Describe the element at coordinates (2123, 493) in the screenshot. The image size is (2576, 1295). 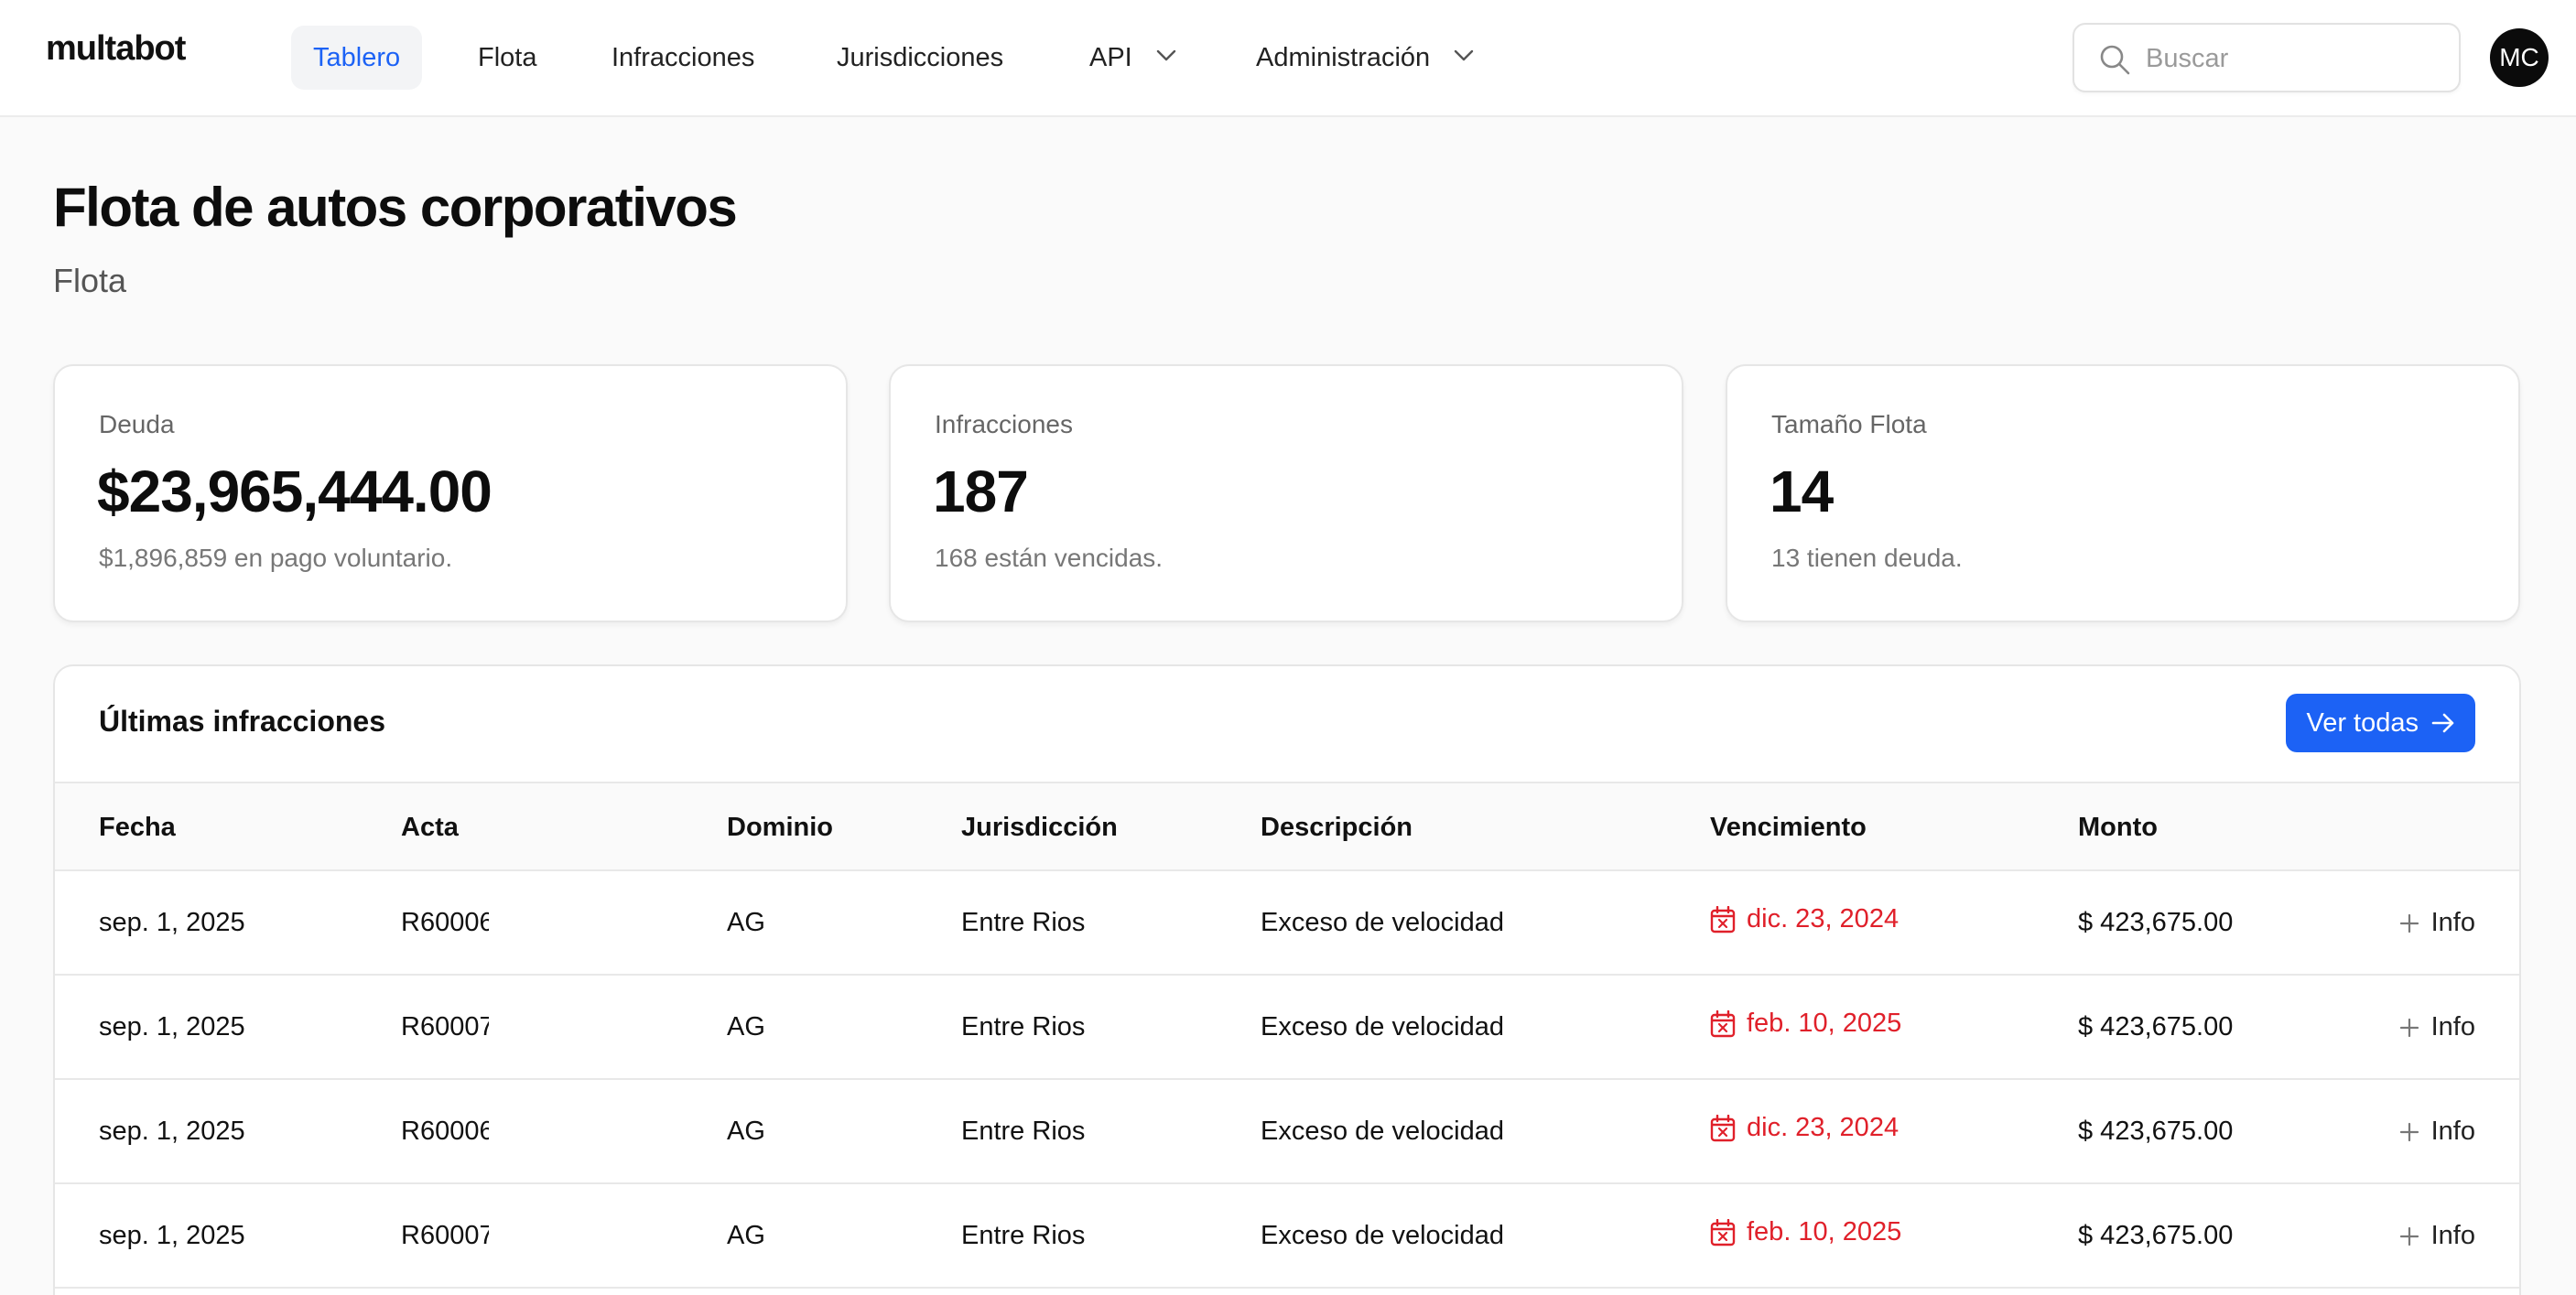
I see `stat-card-tamano-flota: Tamaño Flota 14 13 tienen deuda.` at that location.